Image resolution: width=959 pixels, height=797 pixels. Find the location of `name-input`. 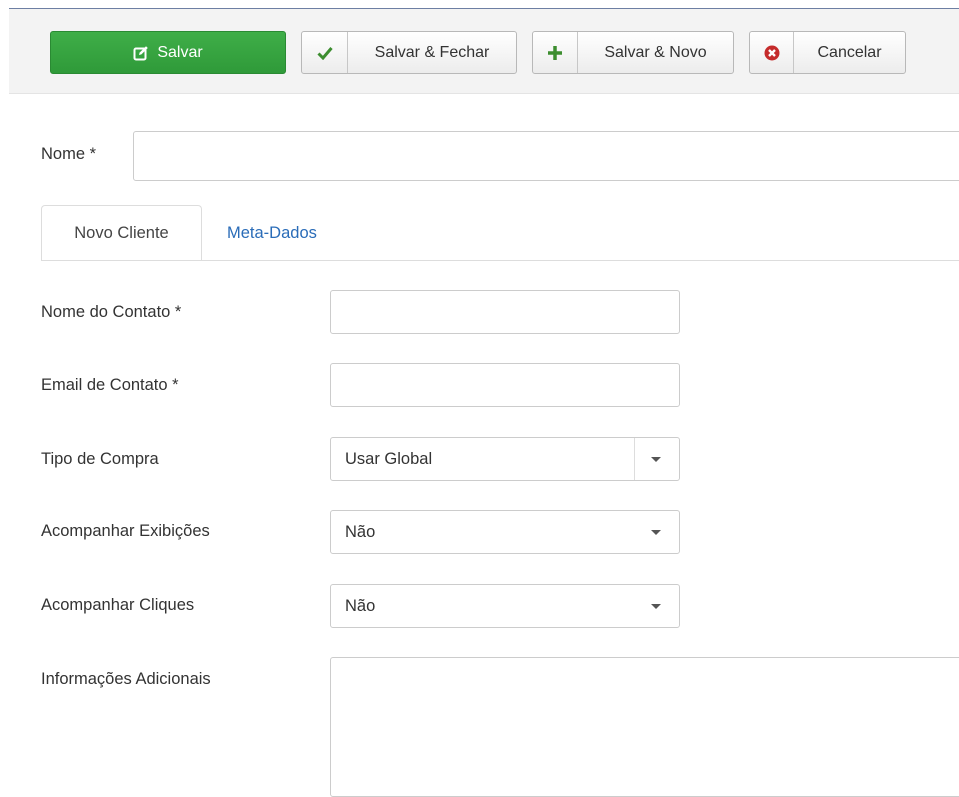

name-input is located at coordinates (546, 156).